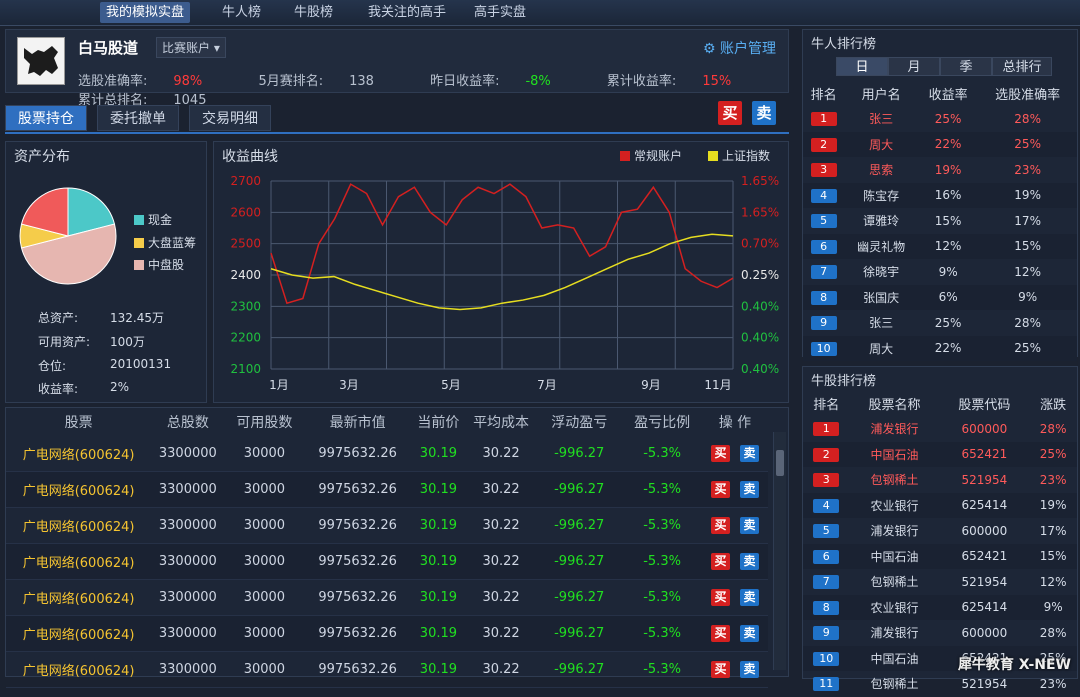 The width and height of the screenshot is (1080, 697). Describe the element at coordinates (1053, 505) in the screenshot. I see `rank-cell: 19%` at that location.